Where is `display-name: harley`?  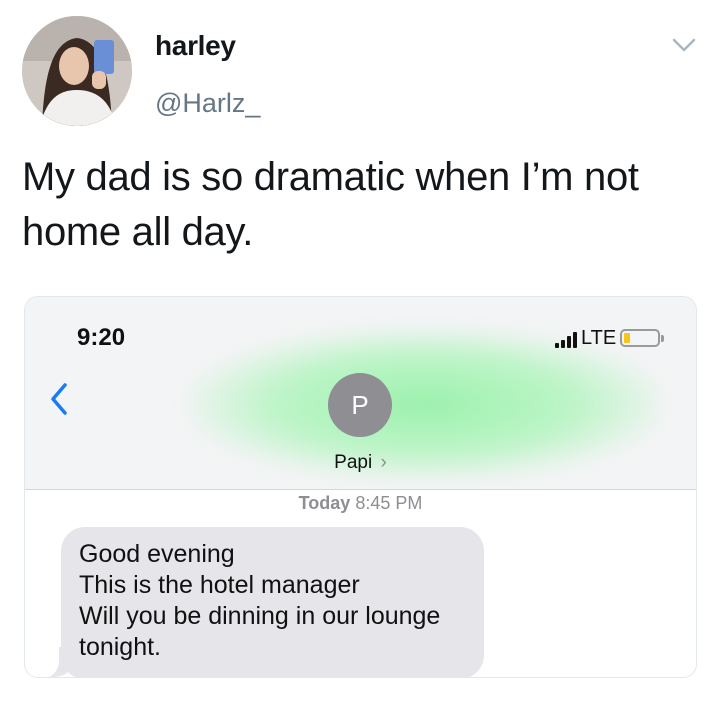
display-name: harley is located at coordinates (195, 46).